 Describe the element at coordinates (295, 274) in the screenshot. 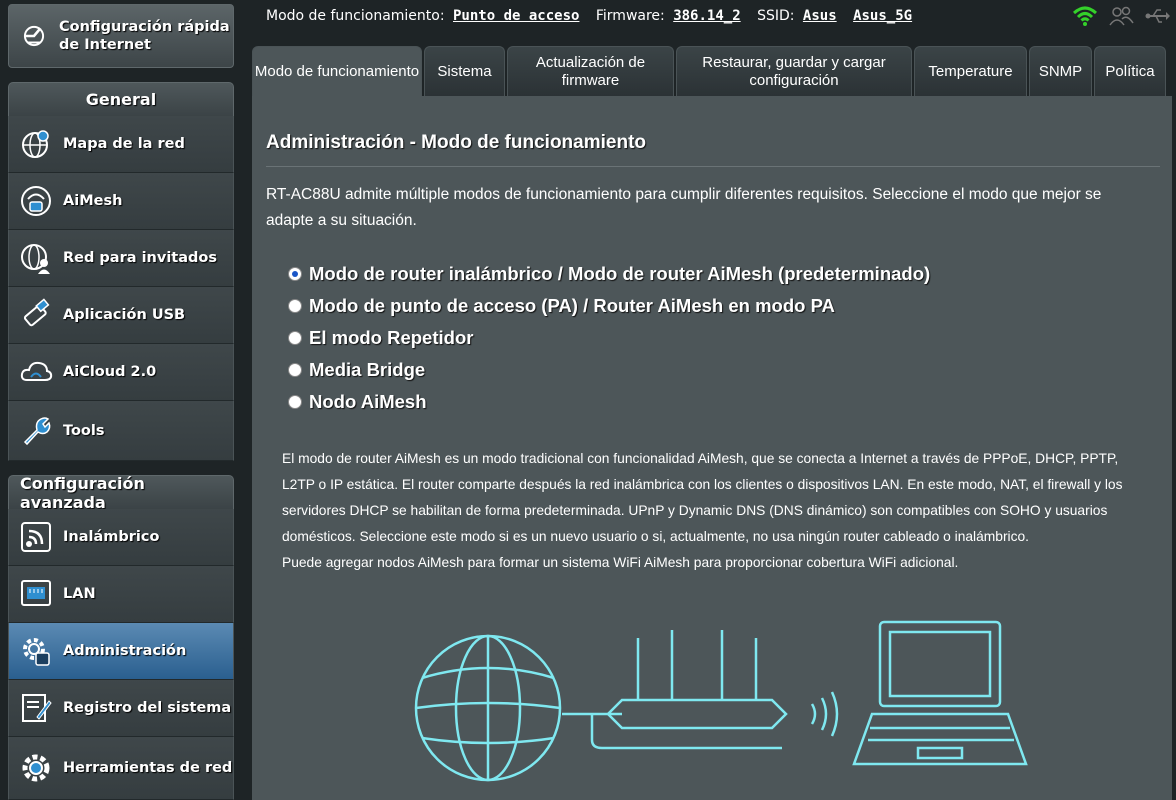

I see `radio-wireless-router` at that location.